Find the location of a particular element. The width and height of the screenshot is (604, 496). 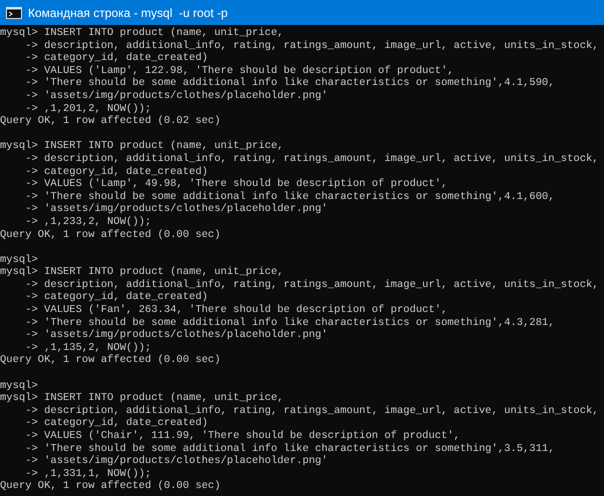

console-line: -> 'There should be some additional info like characteristics or something',4.1,600, is located at coordinates (289, 196).